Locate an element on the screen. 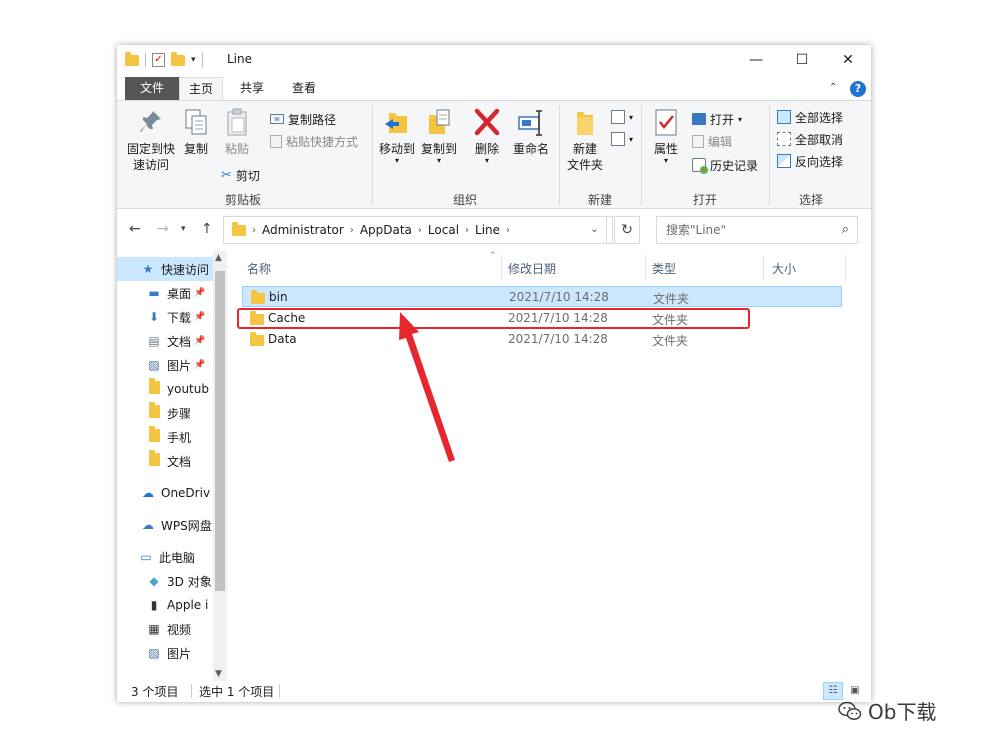  breadcrumb-administrator: Administrator is located at coordinates (303, 230).